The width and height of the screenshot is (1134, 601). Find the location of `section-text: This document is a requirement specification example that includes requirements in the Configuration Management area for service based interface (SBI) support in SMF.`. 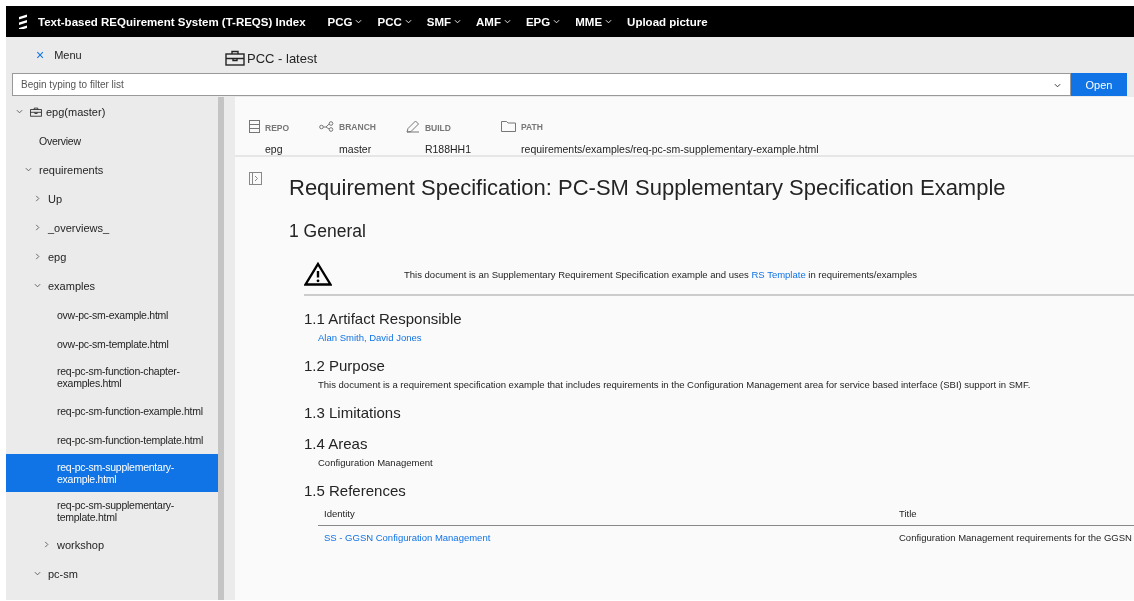

section-text: This document is a requirement specification example that includes requirements in the Configuration Management area for service based interface (SBI) support in SMF. is located at coordinates (675, 384).